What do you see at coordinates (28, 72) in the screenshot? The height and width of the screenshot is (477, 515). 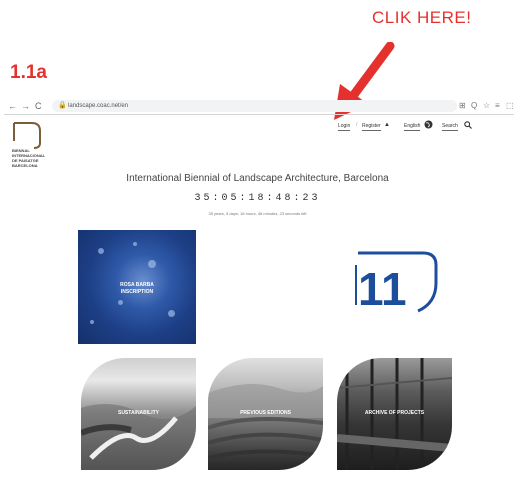 I see `step-label: 1.1a` at bounding box center [28, 72].